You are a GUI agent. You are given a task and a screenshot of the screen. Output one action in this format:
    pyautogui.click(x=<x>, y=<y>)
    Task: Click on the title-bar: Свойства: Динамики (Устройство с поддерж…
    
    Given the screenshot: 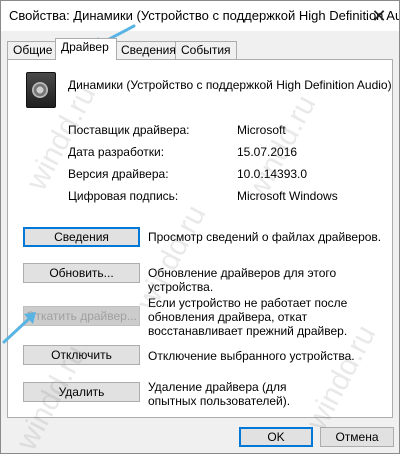 What is the action you would take?
    pyautogui.click(x=200, y=16)
    